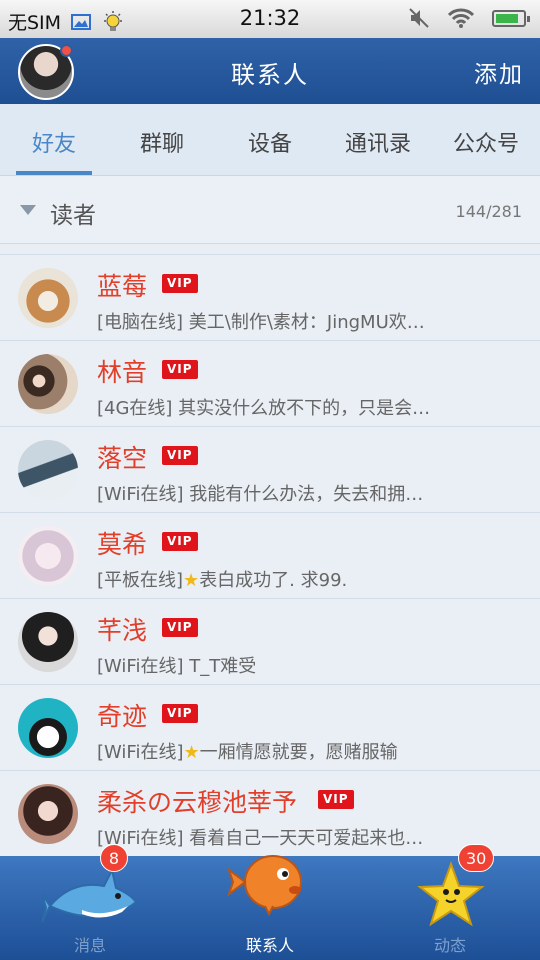 The image size is (540, 960). I want to click on contact-row: 芊浅 VIP [WiFi在线] T_T难受, so click(270, 641).